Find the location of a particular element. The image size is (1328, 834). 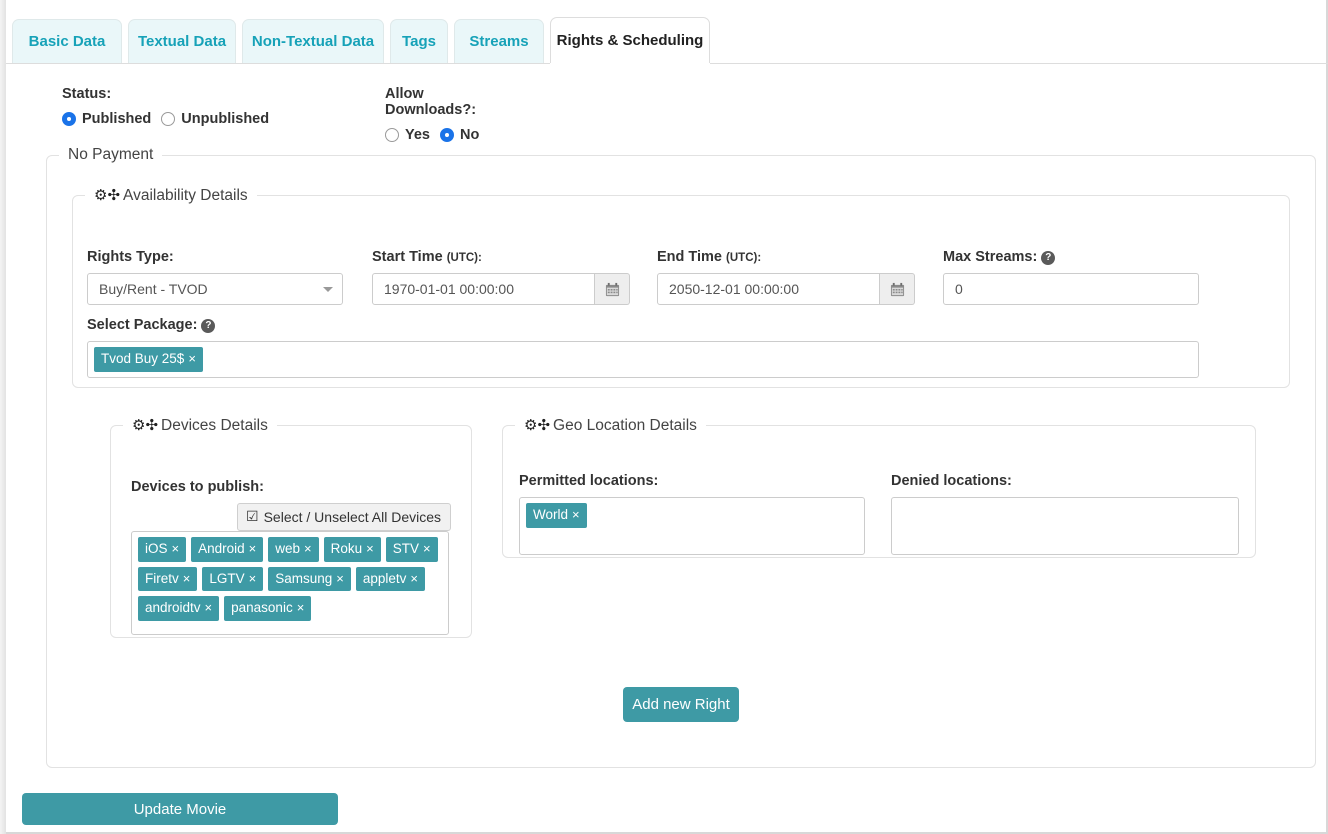

max-streams-field: Max Streams:? 0 is located at coordinates (1071, 277).